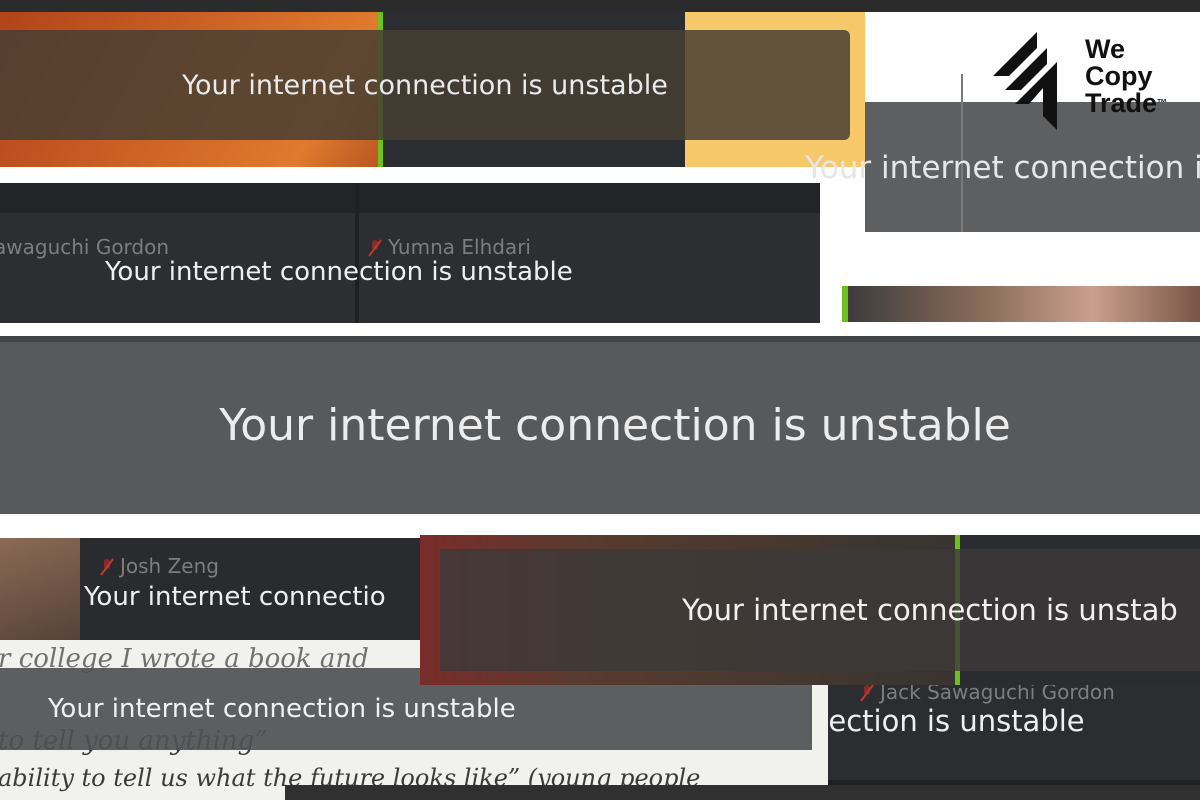 The height and width of the screenshot is (800, 1200). What do you see at coordinates (410, 198) in the screenshot?
I see `tile-3-header` at bounding box center [410, 198].